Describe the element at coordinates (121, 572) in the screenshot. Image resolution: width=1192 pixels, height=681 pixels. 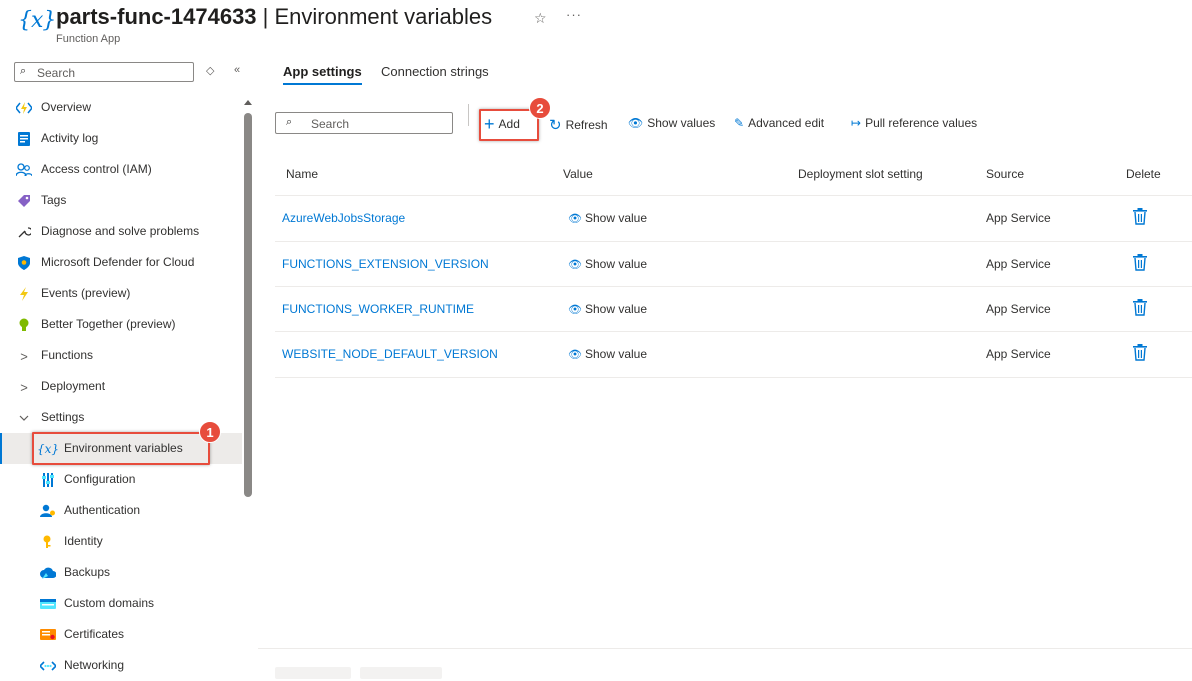
I see `nav-item-backups: Backups` at that location.